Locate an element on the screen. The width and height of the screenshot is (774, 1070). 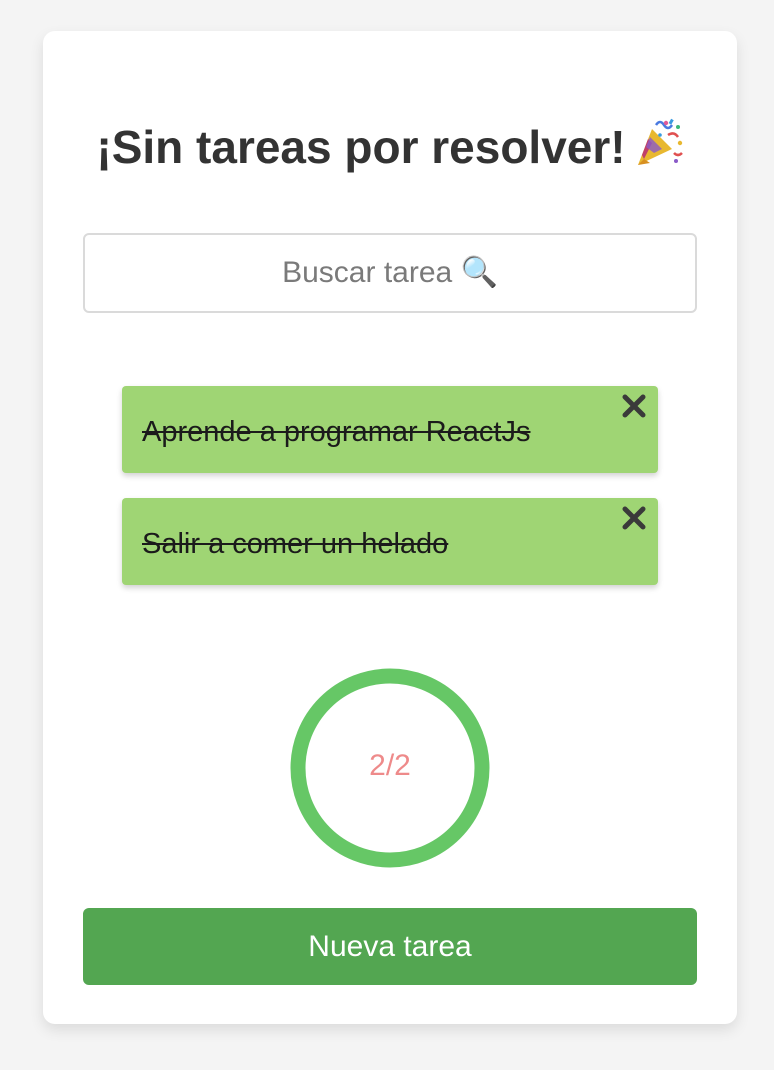
todo-item: Aprende a programar ReactJs is located at coordinates (390, 429).